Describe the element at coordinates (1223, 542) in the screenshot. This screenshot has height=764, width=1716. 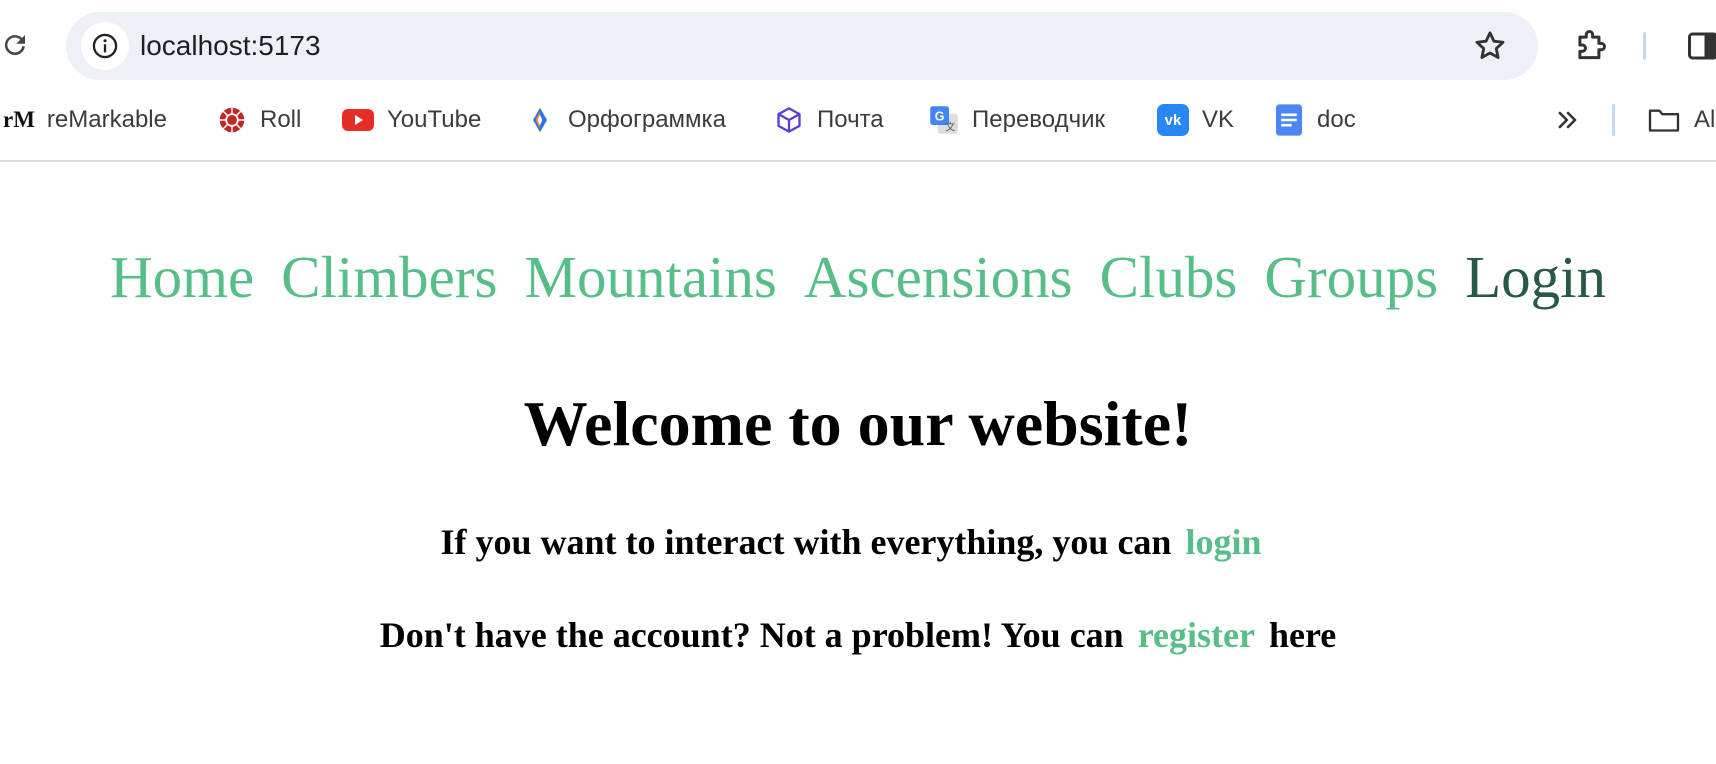
I see `login-link: login` at that location.